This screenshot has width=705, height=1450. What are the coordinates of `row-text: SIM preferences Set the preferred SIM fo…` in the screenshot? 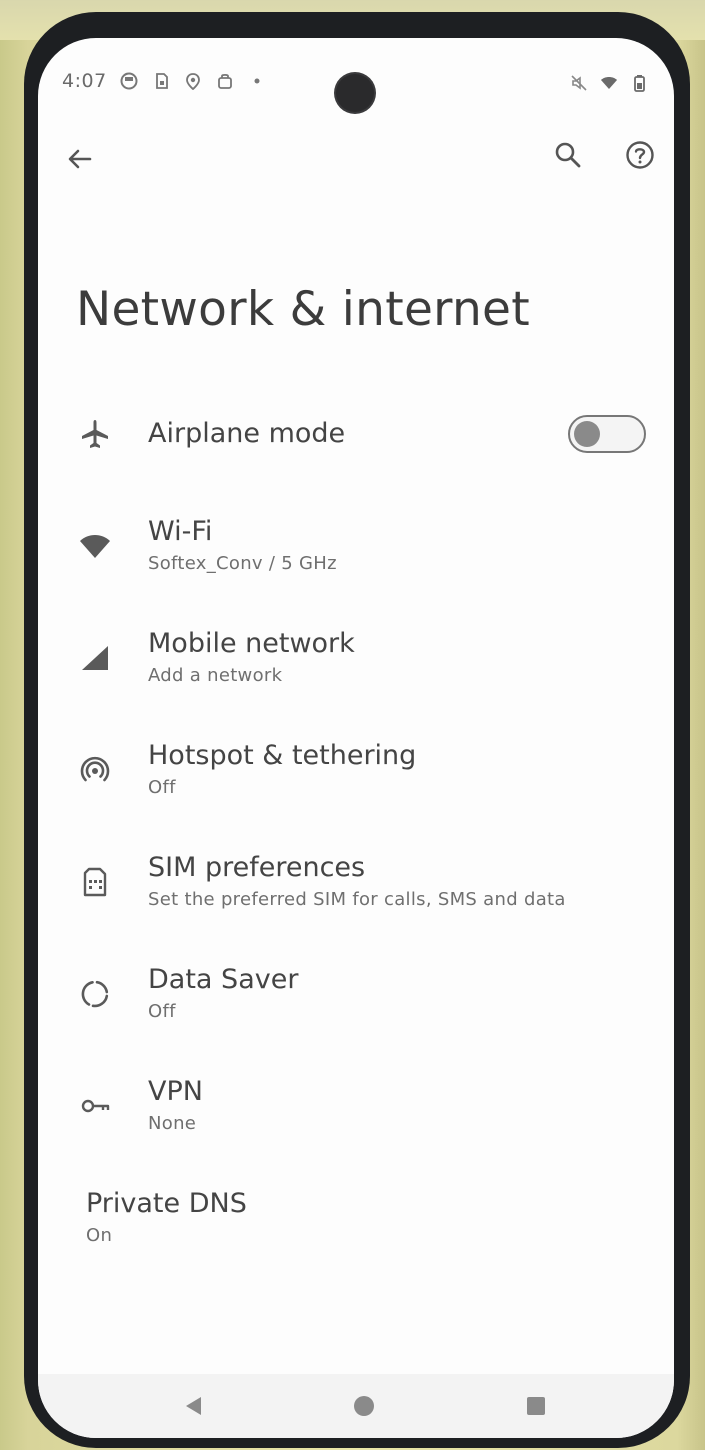 It's located at (357, 882).